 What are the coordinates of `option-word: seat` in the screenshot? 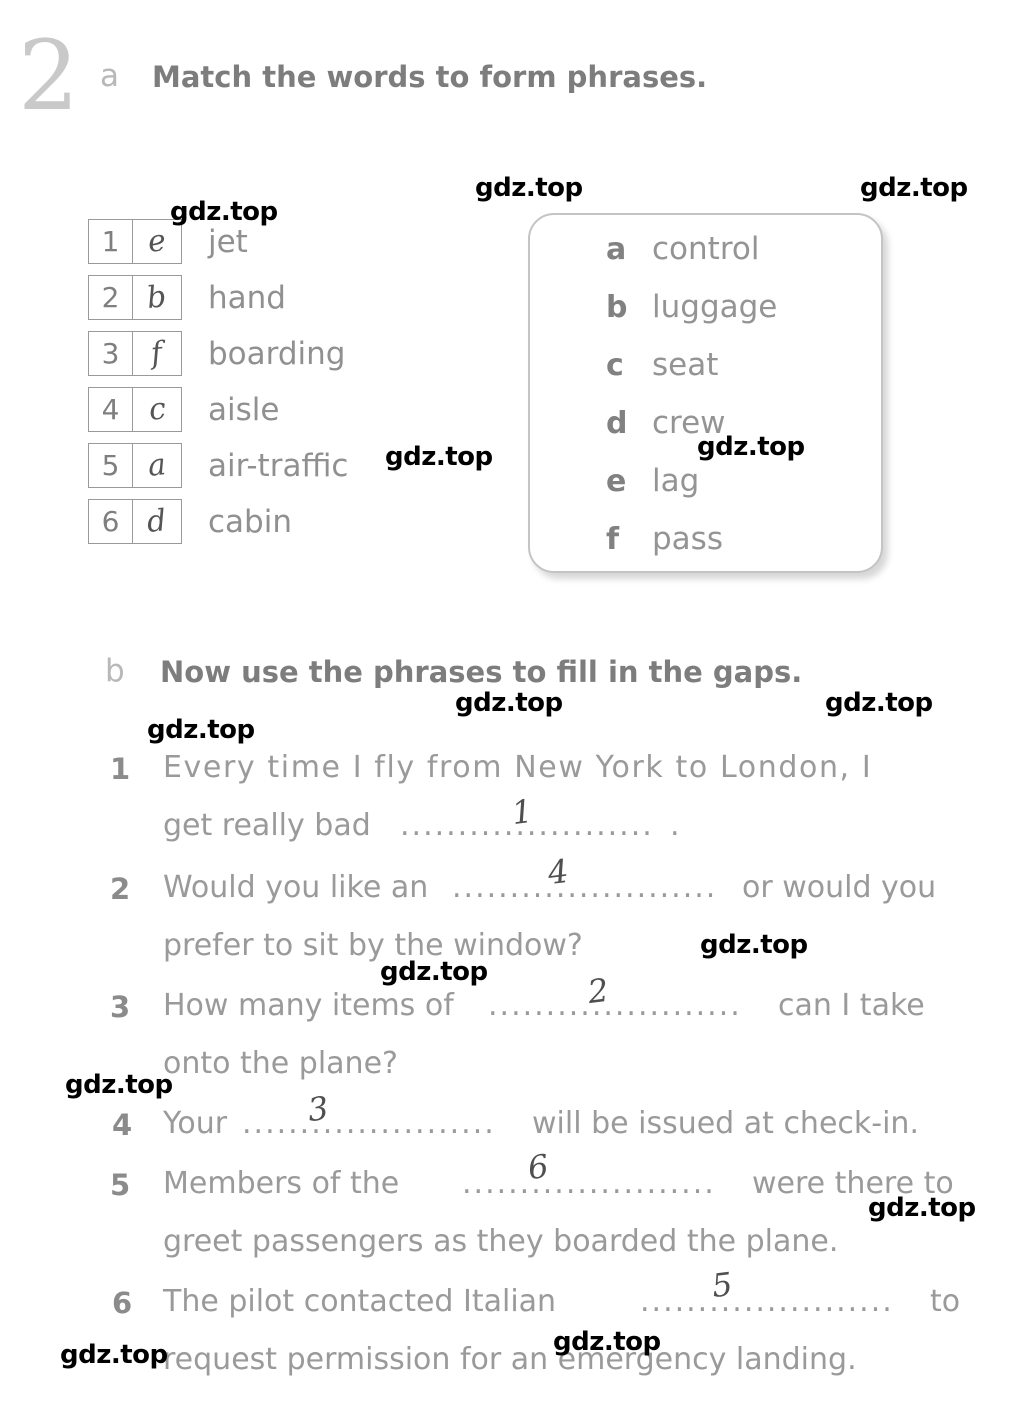 It's located at (685, 365).